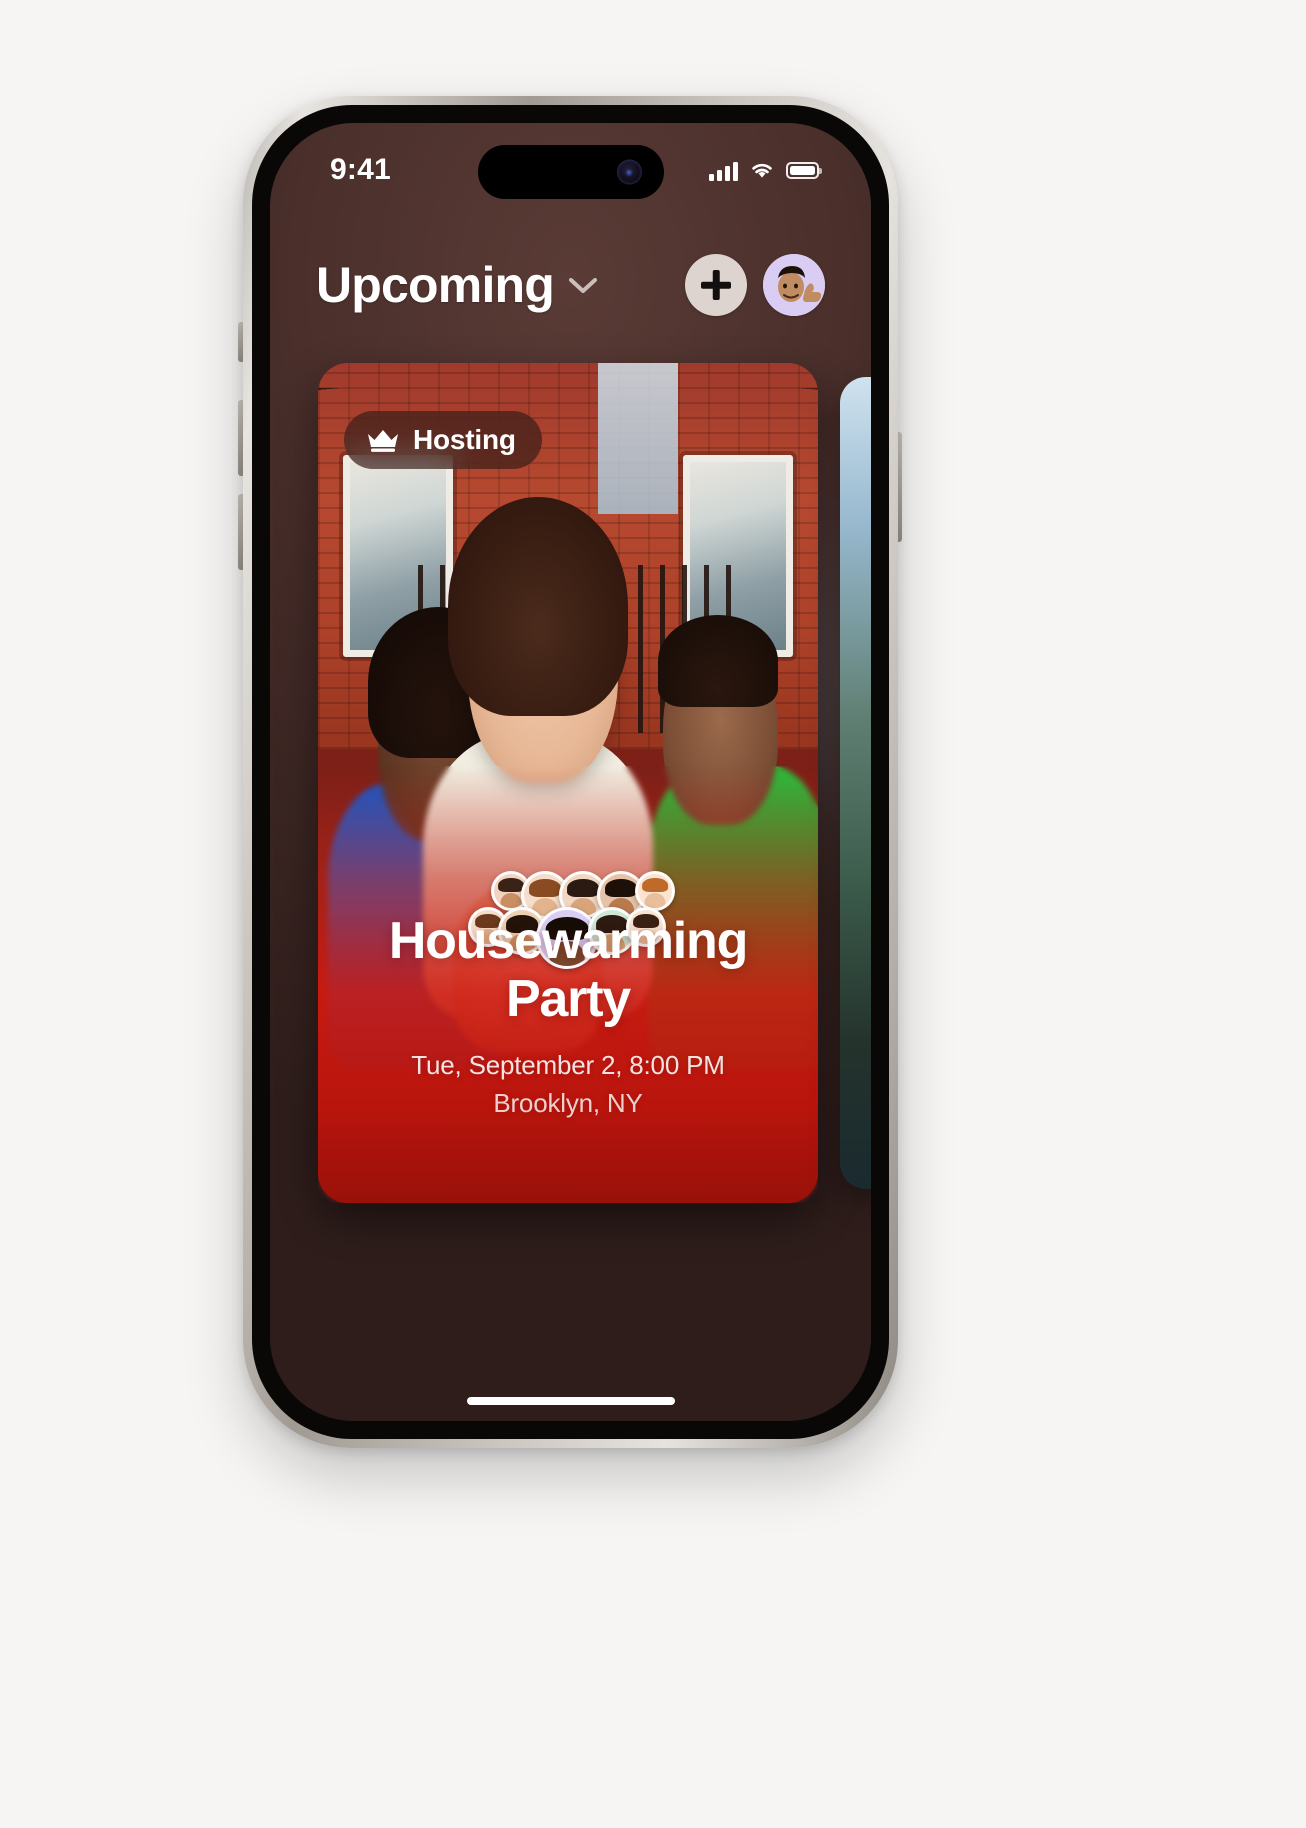  Describe the element at coordinates (568, 940) in the screenshot. I see `event-title-line-1: Housewarming` at that location.